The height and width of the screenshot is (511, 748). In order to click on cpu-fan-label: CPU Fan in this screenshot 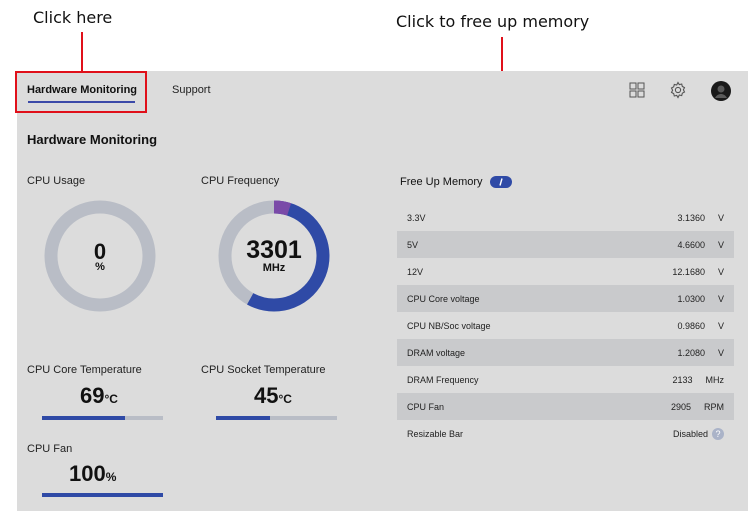, I will do `click(50, 449)`.